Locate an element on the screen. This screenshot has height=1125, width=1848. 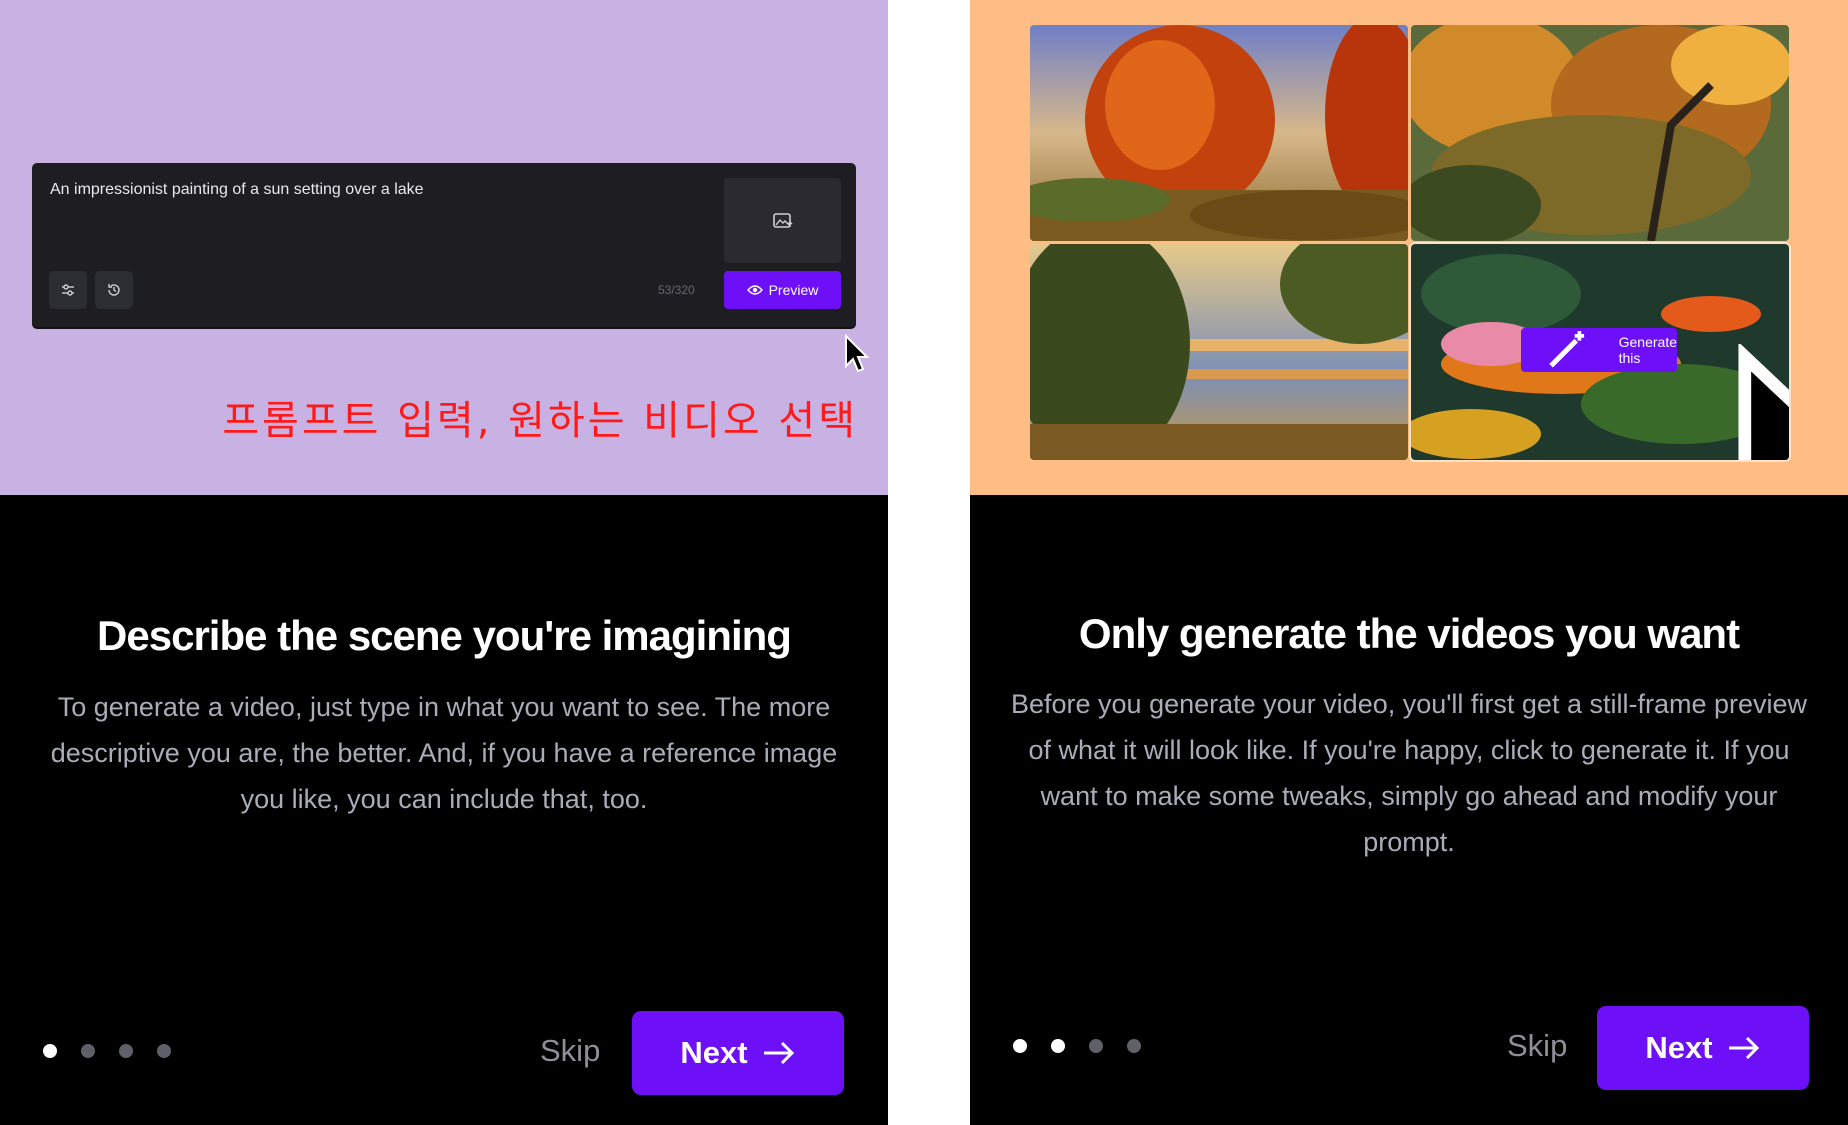
history-button is located at coordinates (114, 290).